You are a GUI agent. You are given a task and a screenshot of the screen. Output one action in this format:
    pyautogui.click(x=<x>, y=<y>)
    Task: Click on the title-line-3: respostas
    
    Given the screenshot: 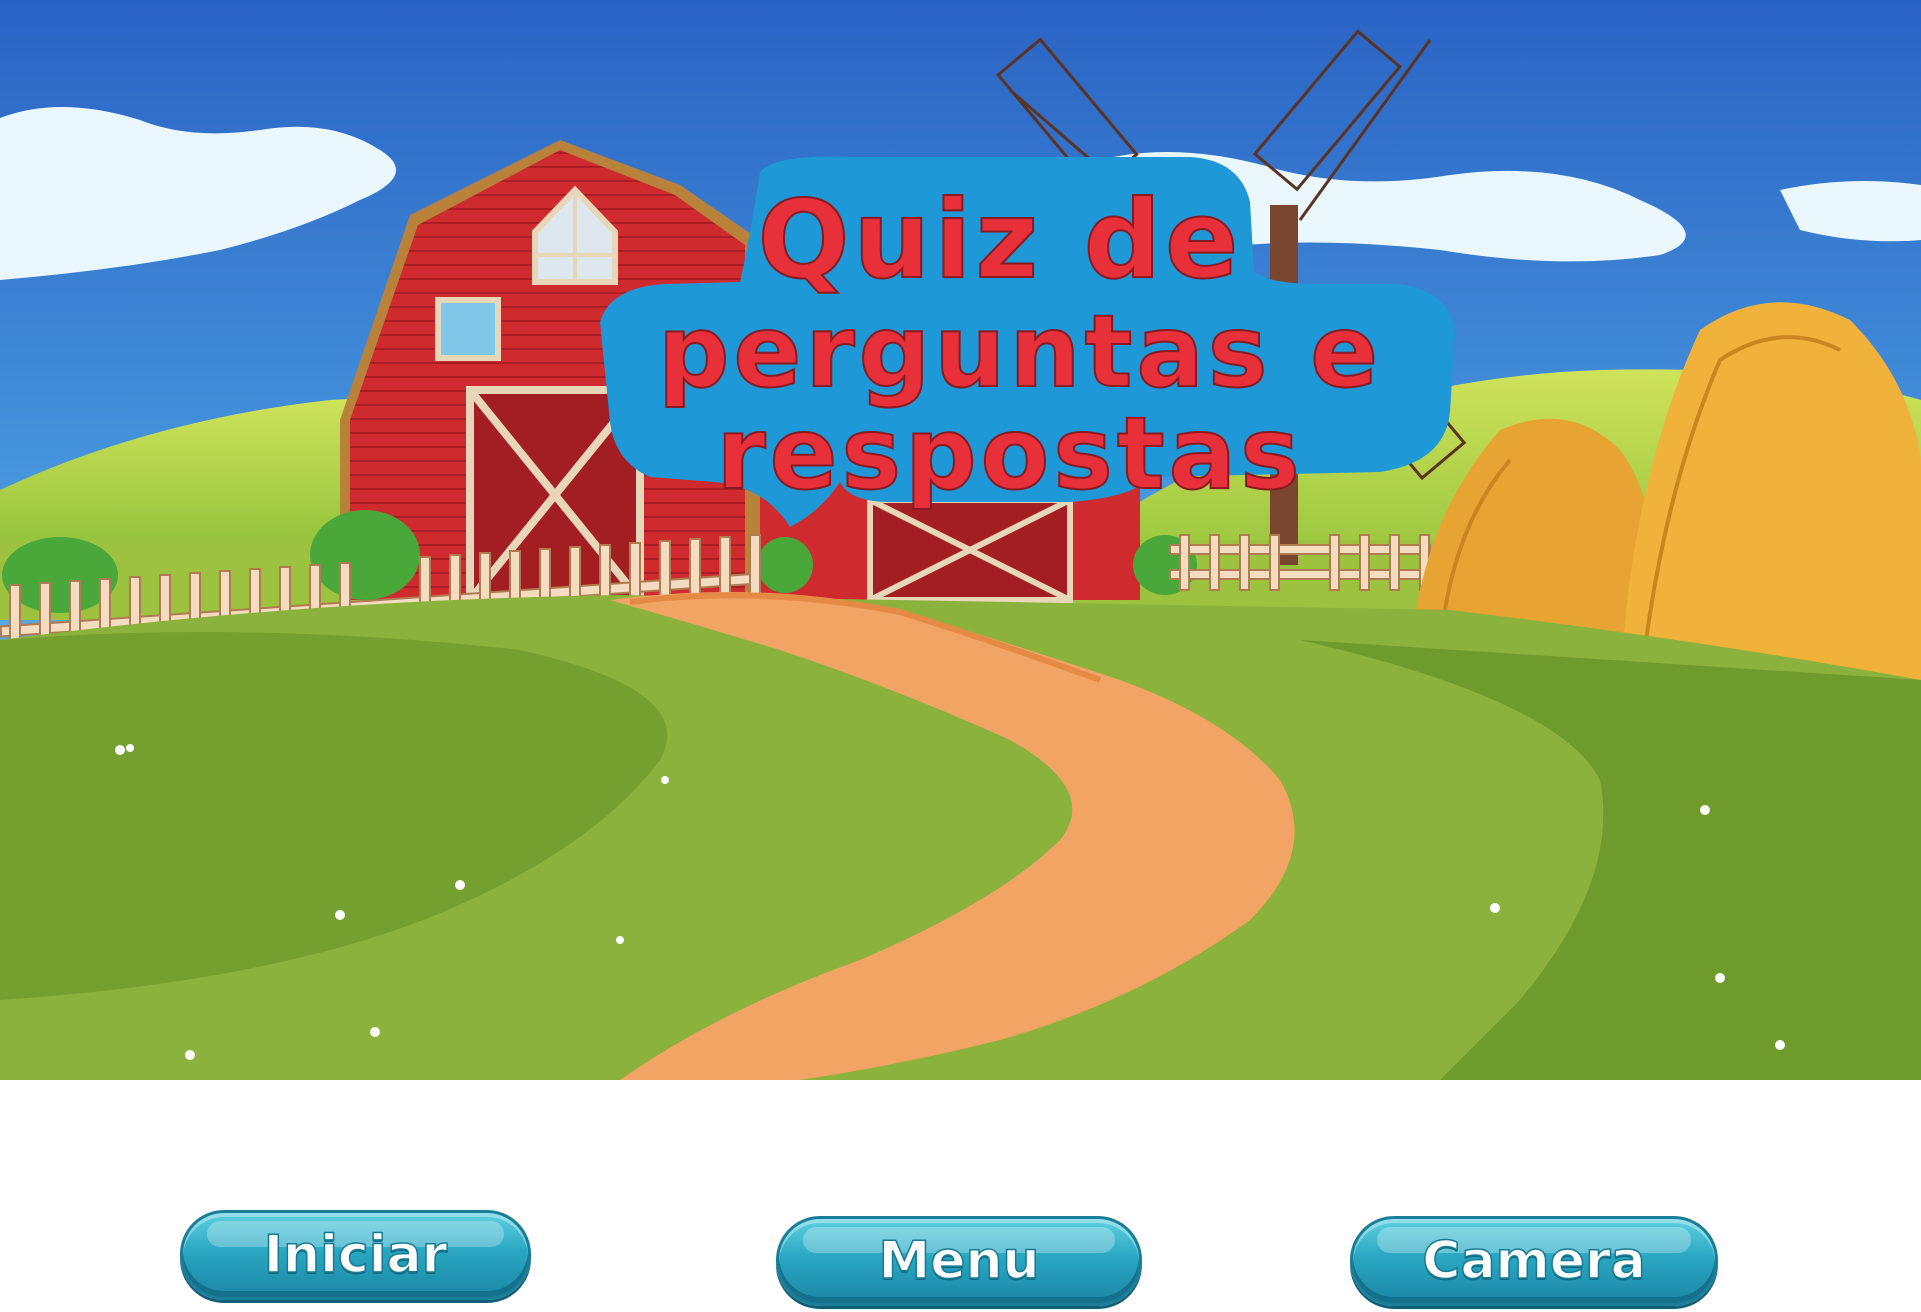 What is the action you would take?
    pyautogui.click(x=1009, y=453)
    